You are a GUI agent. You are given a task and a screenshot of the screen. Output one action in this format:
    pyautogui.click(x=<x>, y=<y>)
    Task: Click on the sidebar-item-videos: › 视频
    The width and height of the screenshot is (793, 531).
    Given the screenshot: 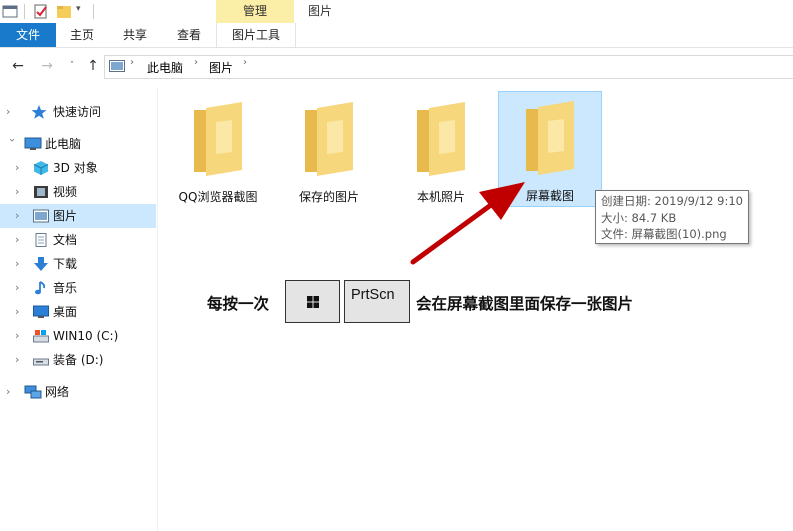 What is the action you would take?
    pyautogui.click(x=78, y=192)
    